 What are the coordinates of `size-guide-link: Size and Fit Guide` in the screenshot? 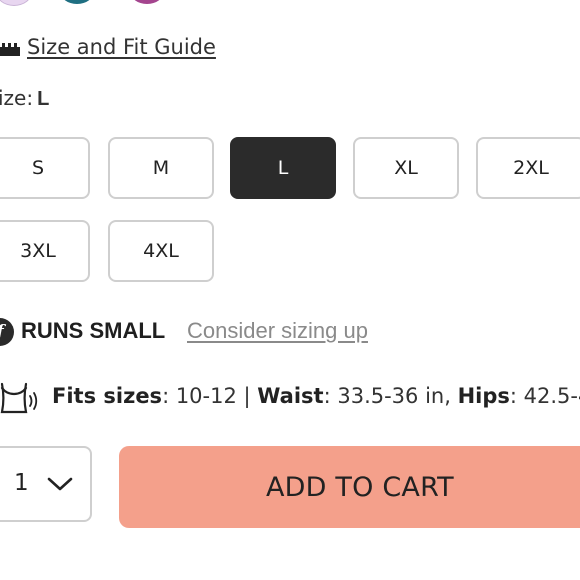 It's located at (121, 47).